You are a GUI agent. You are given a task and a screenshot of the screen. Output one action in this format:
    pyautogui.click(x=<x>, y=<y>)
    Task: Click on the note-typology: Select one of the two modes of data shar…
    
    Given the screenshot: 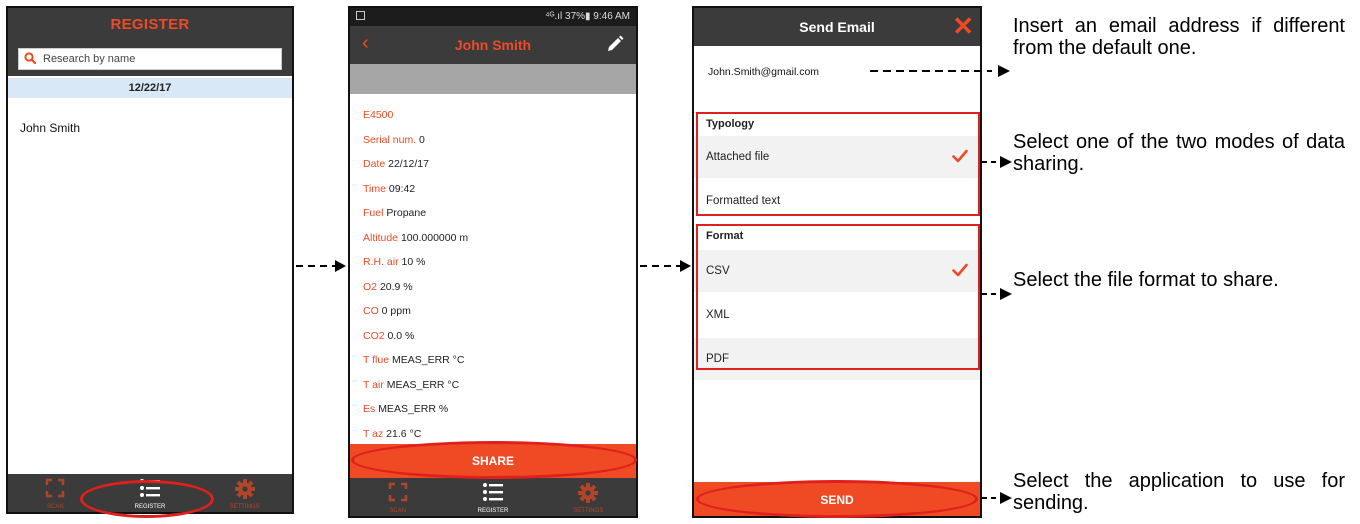 What is the action you would take?
    pyautogui.click(x=1179, y=153)
    